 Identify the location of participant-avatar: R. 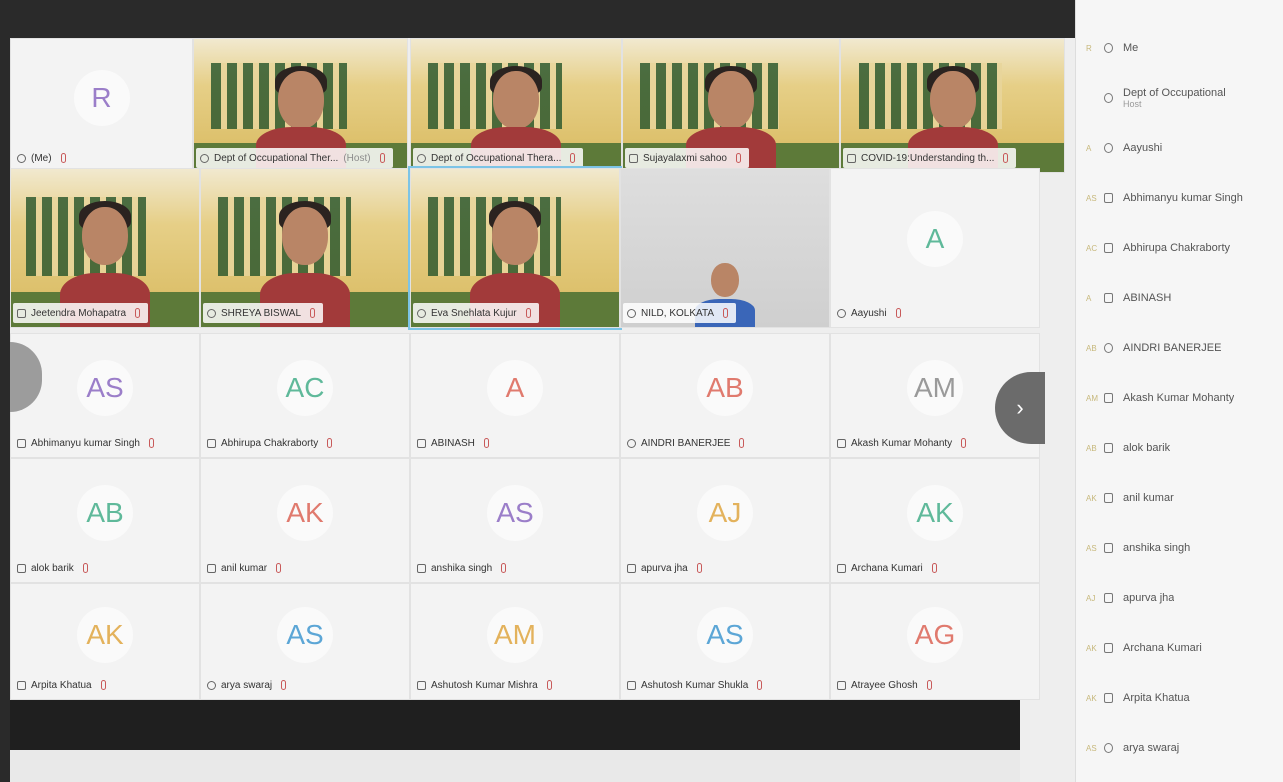
(101, 97).